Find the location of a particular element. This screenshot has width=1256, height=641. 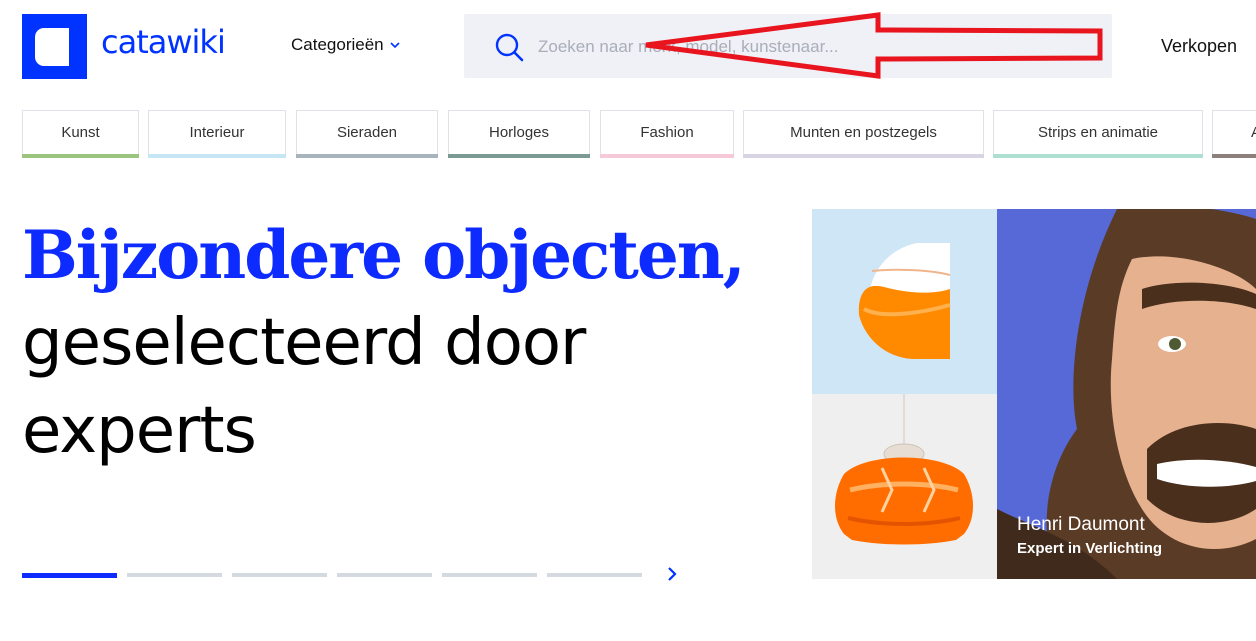

tab-strips-en-animatie: Strips en animatie is located at coordinates (1098, 134).